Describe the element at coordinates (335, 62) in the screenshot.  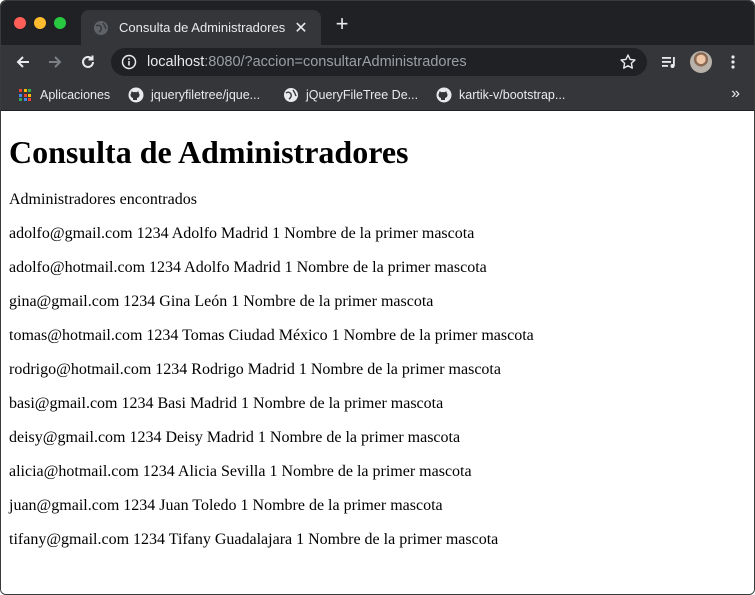
I see `url-path: :8080/?accion=consultarAdministradores` at that location.